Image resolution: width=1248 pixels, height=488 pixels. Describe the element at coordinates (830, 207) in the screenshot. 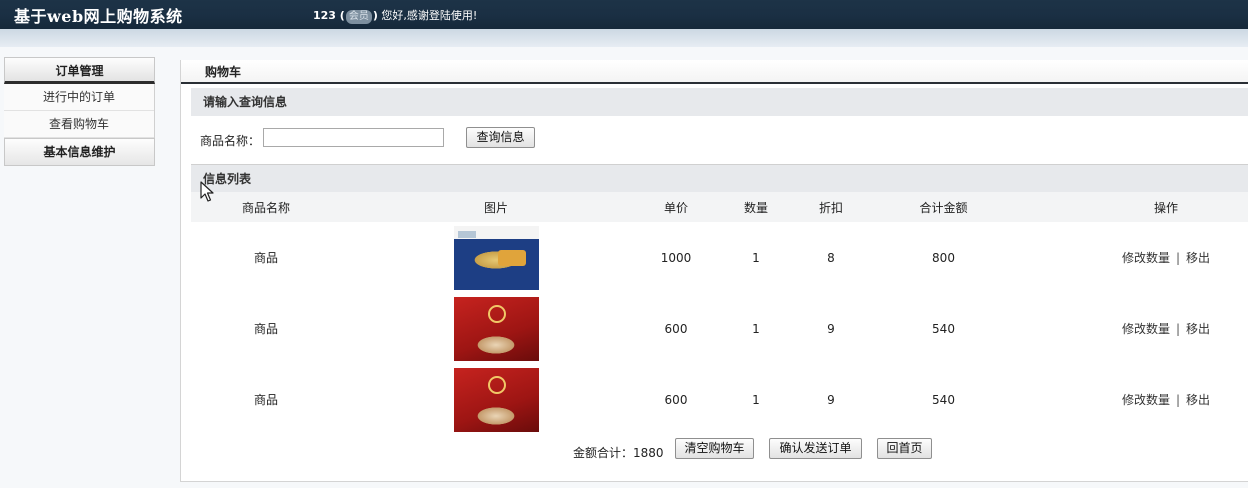

I see `column-header-discount: 折扣` at that location.